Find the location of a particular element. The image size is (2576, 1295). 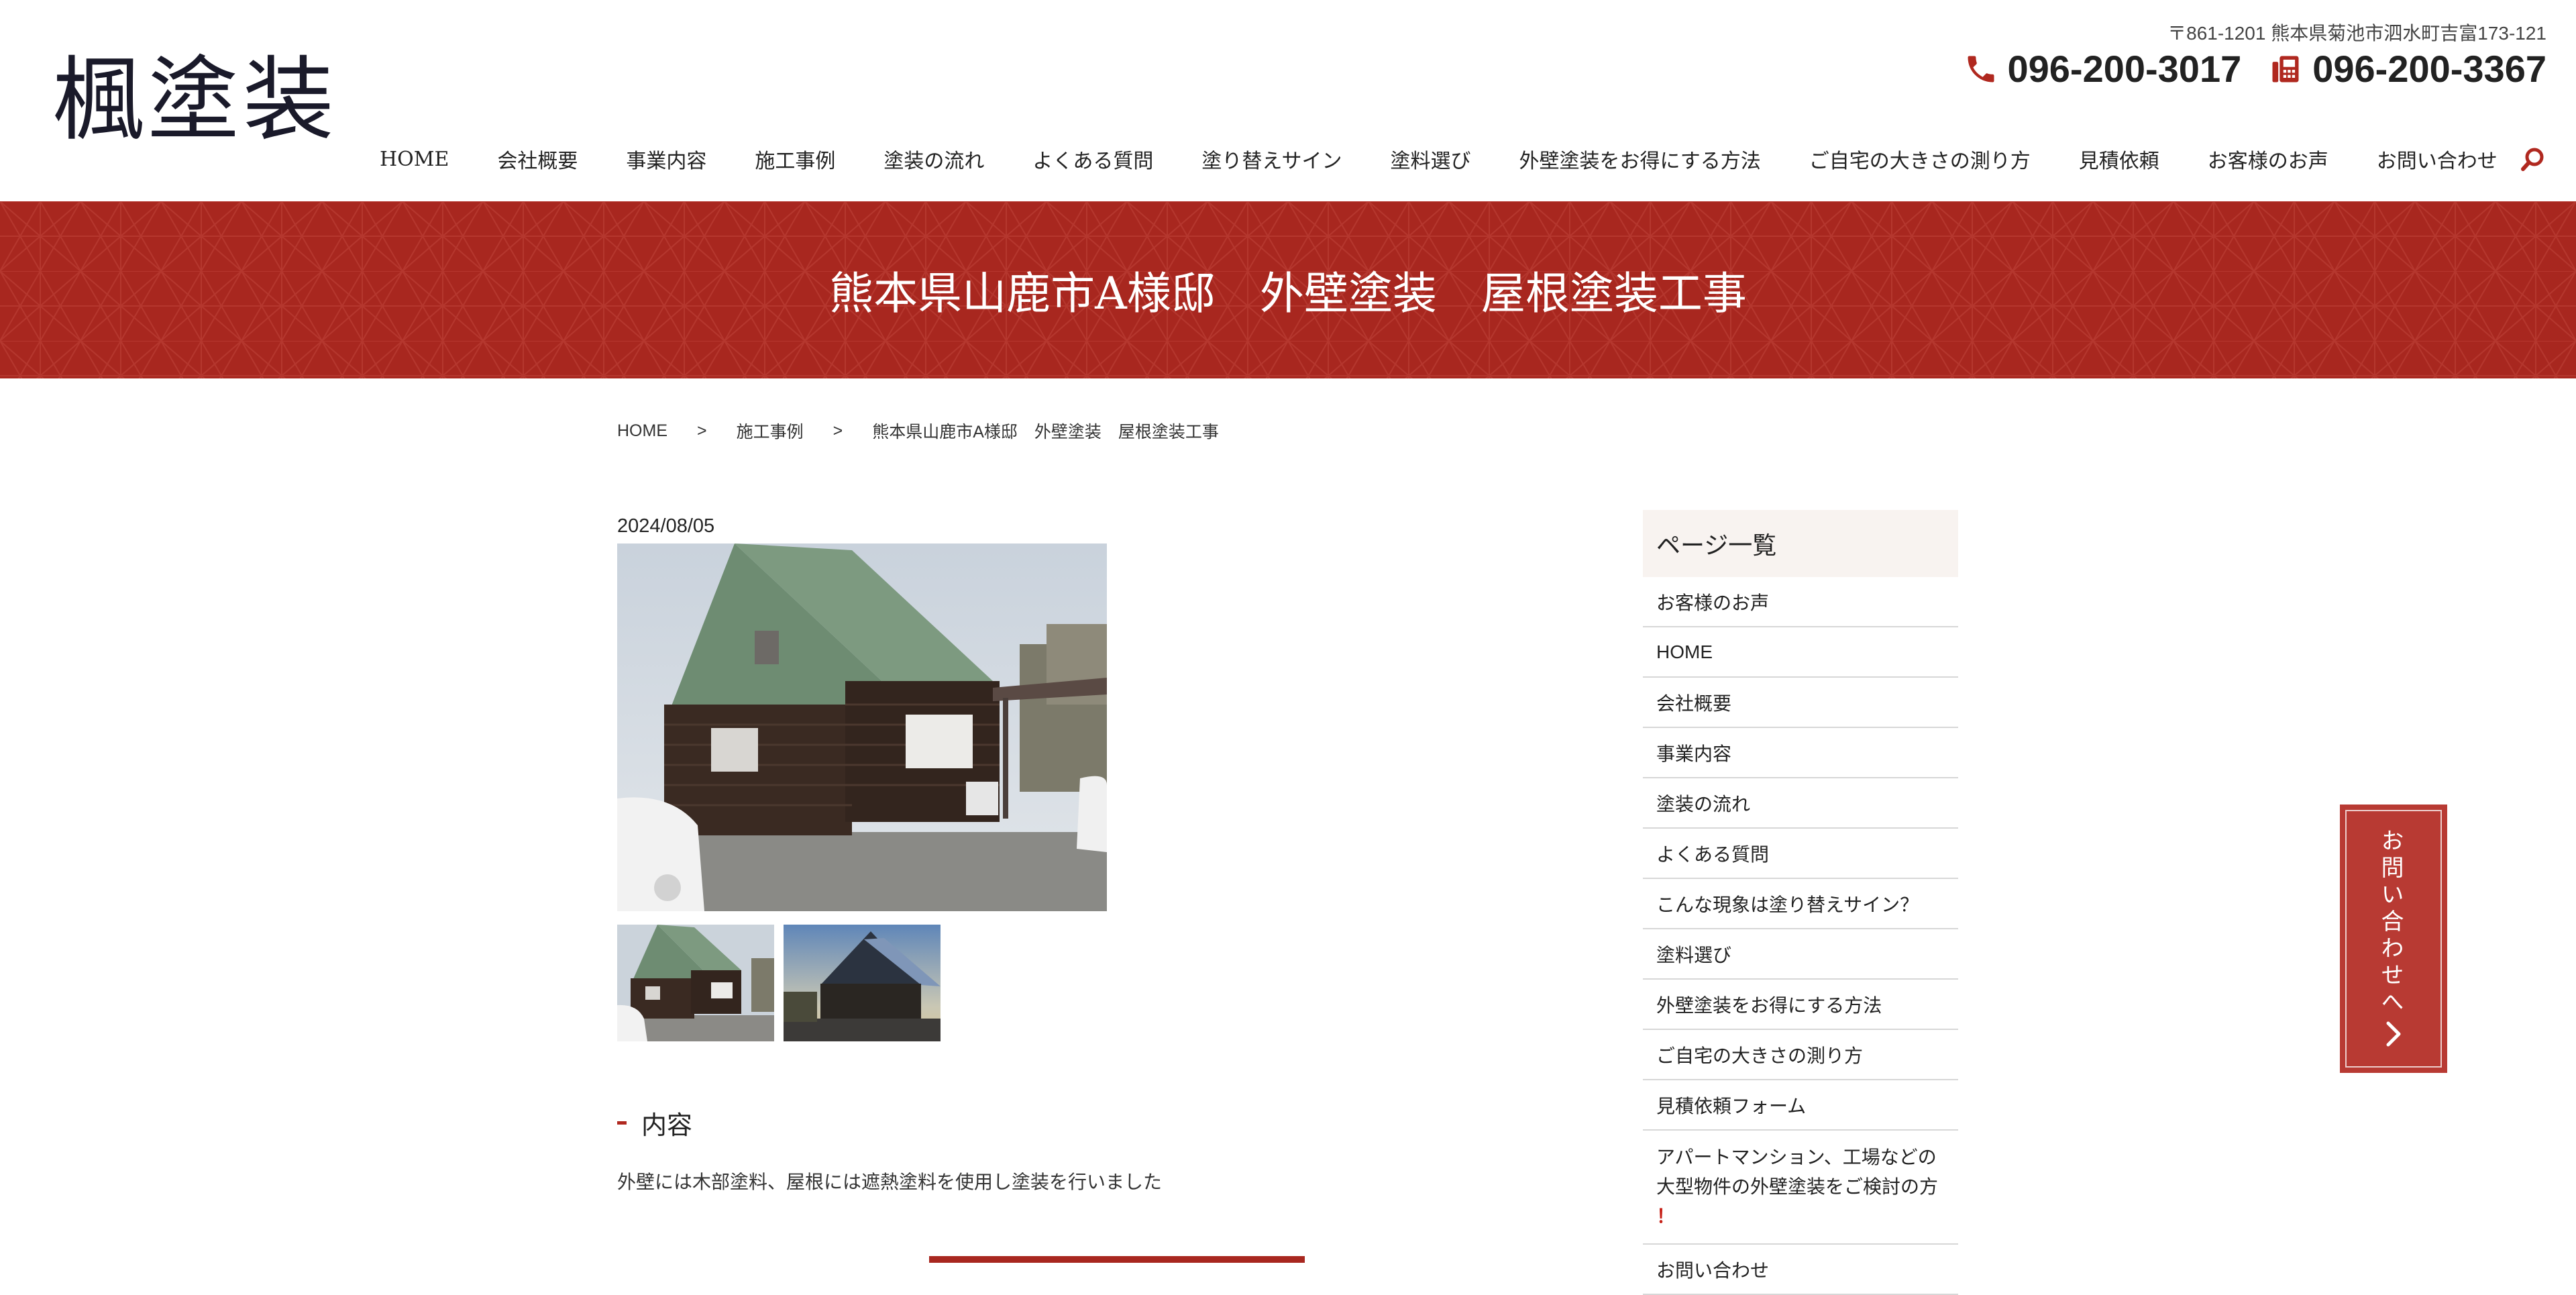

nav-voices: お客様のお声 is located at coordinates (2268, 159).